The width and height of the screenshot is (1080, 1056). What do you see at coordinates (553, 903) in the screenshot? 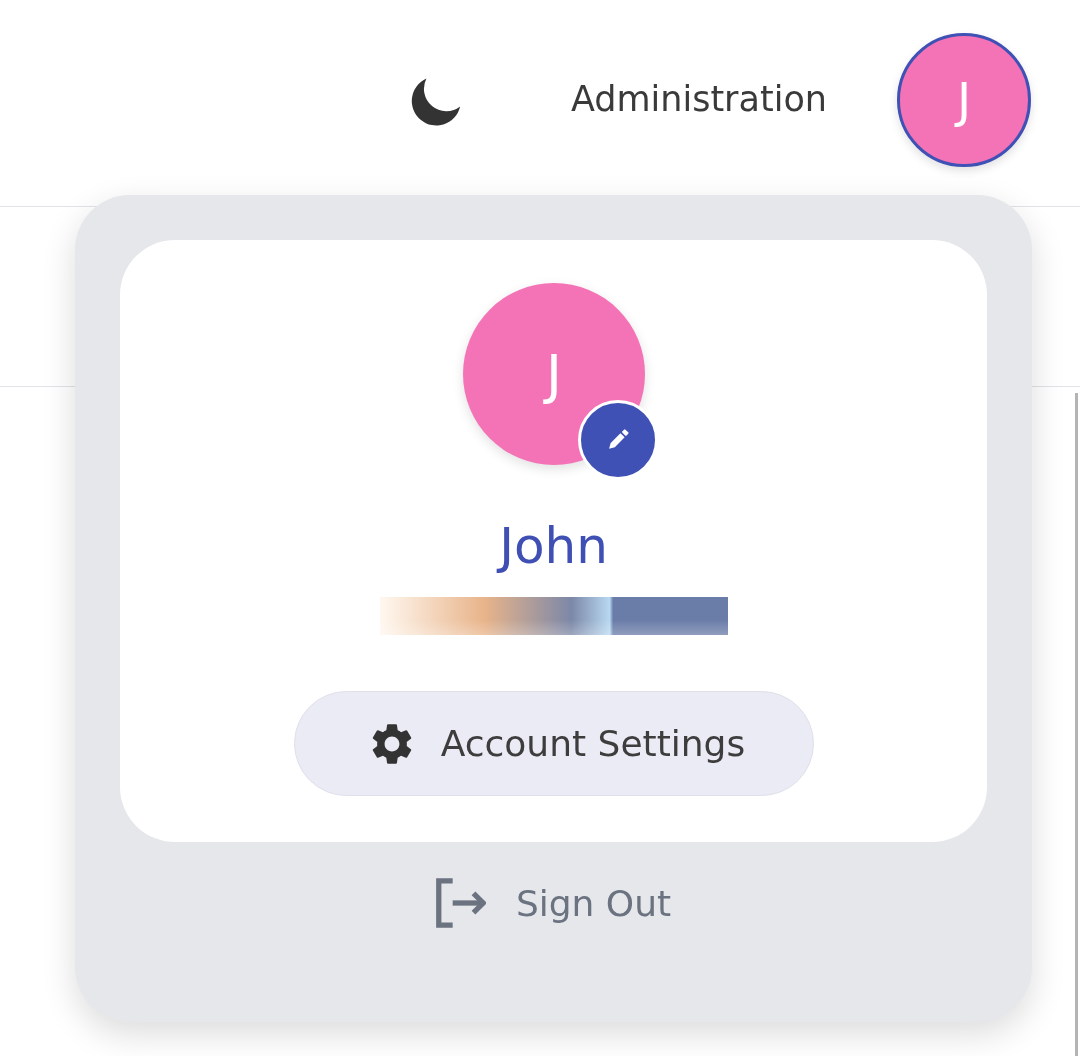
I see `sign-out-button: Sign Out` at bounding box center [553, 903].